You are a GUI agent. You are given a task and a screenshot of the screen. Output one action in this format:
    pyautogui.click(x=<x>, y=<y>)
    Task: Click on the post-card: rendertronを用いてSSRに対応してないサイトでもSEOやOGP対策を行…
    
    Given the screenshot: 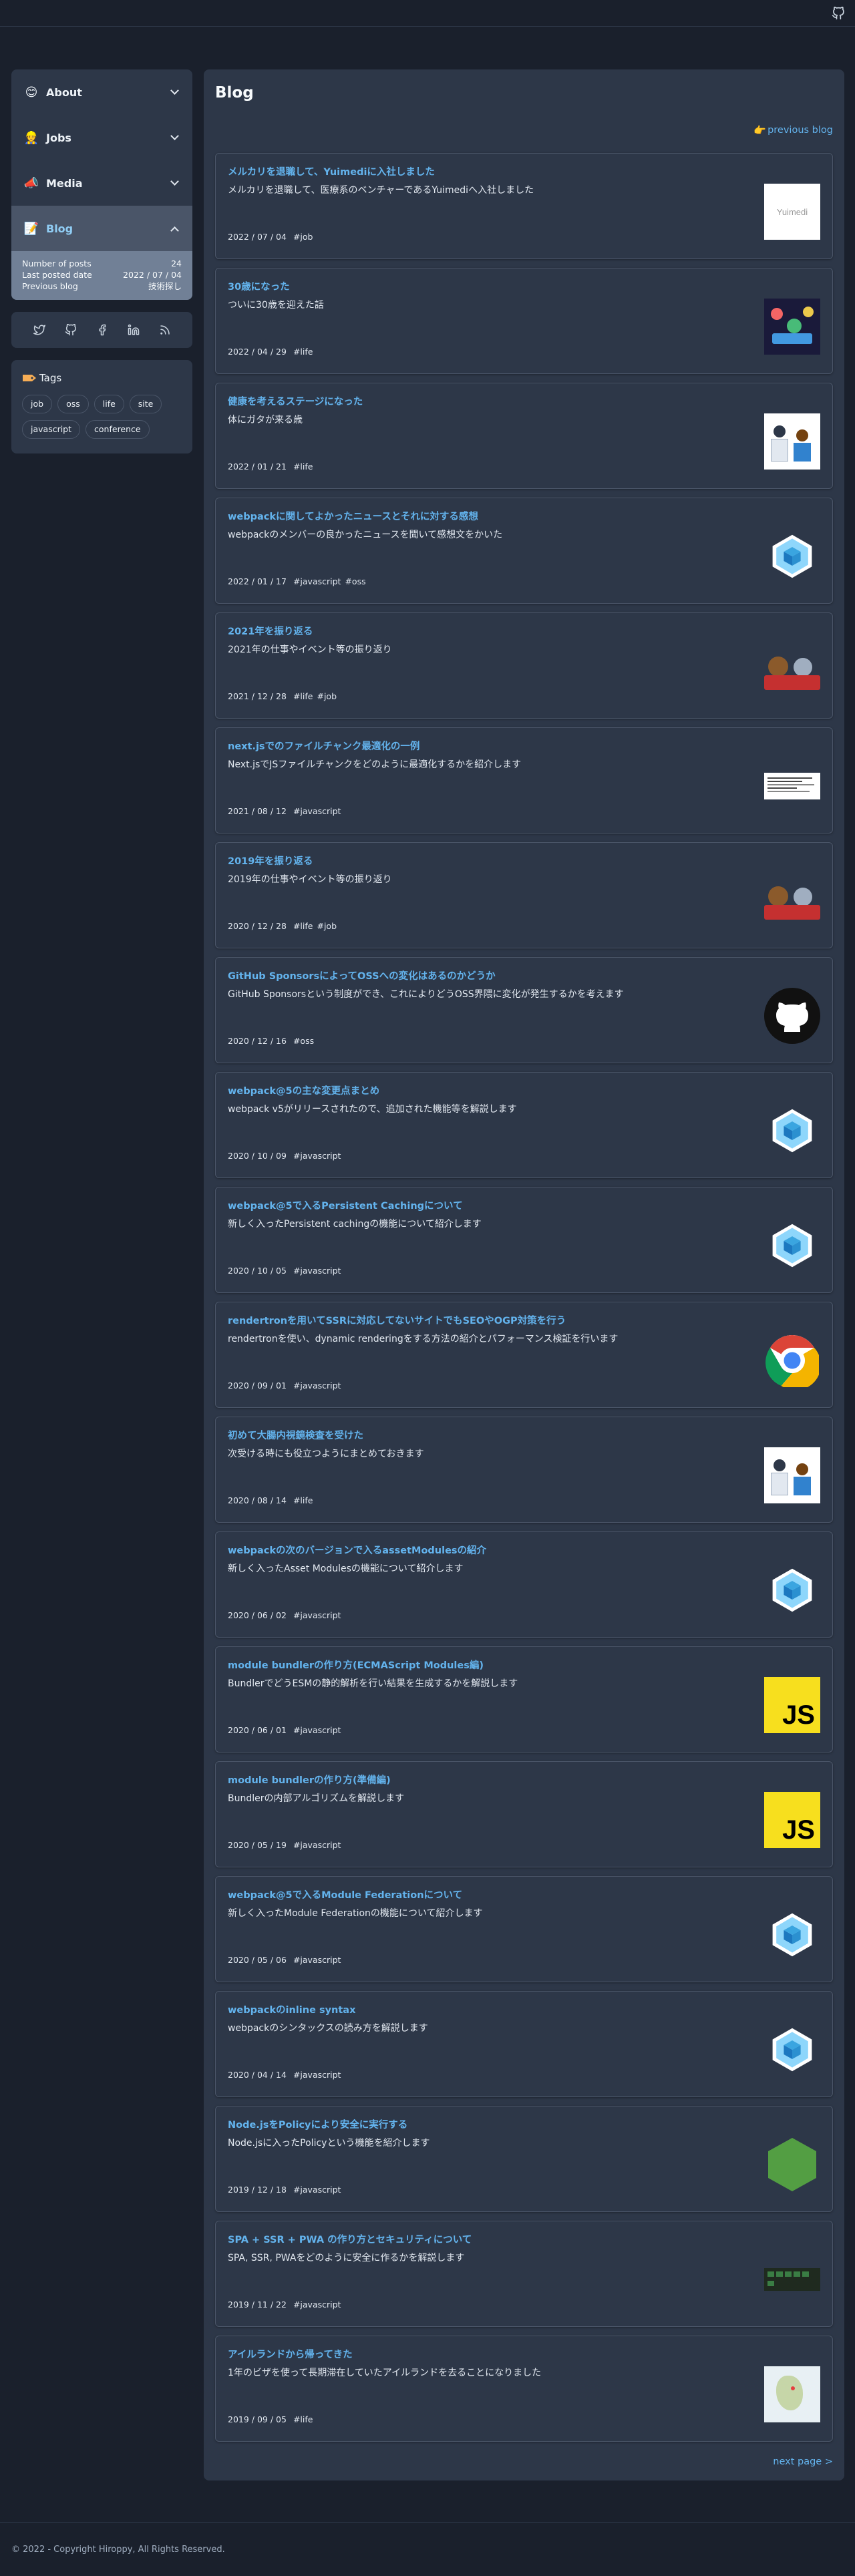 What is the action you would take?
    pyautogui.click(x=524, y=1355)
    